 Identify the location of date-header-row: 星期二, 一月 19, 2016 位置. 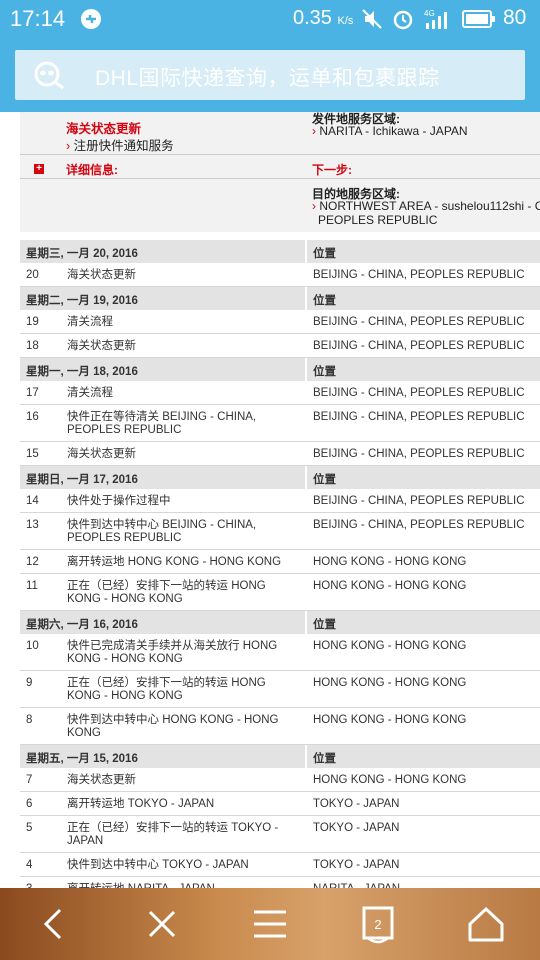
(280, 298).